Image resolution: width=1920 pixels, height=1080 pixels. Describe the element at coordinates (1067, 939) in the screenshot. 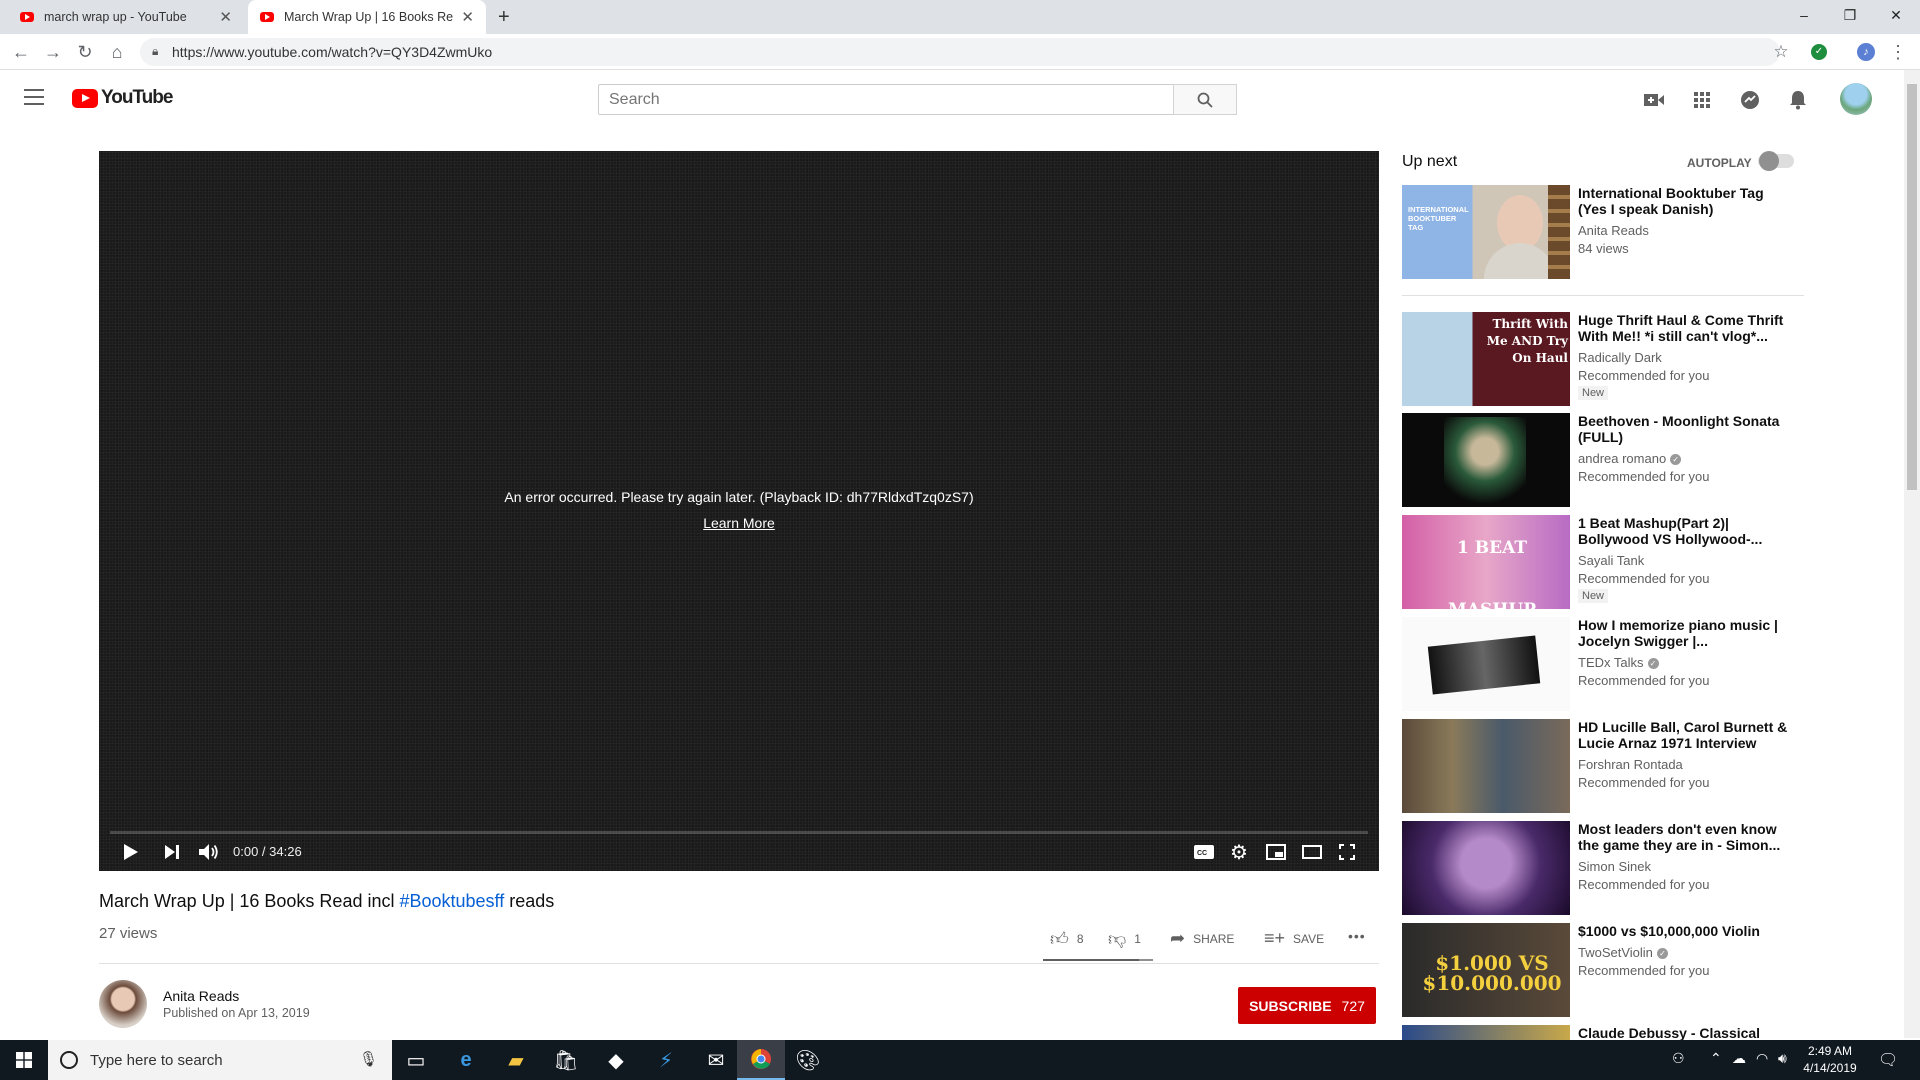

I see `like-button: 👍︎ 8` at that location.